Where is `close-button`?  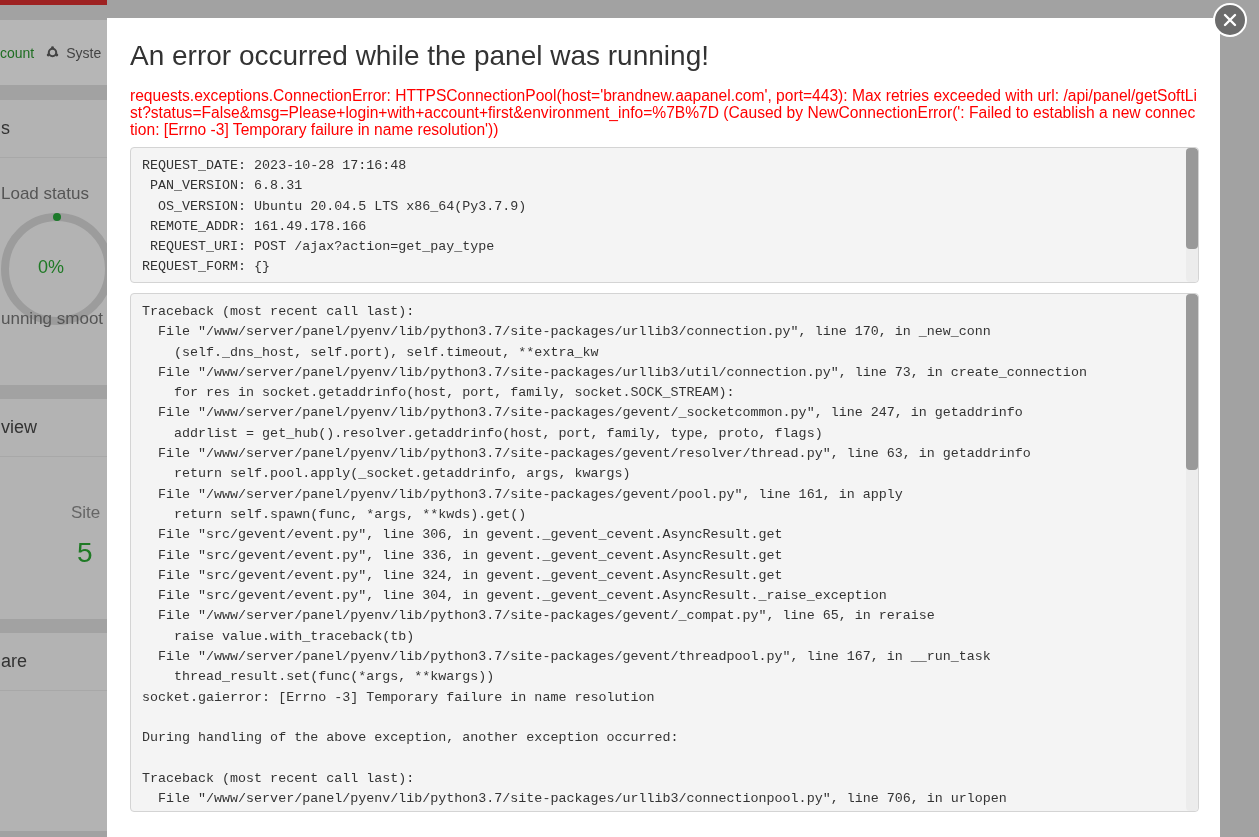 close-button is located at coordinates (1230, 20).